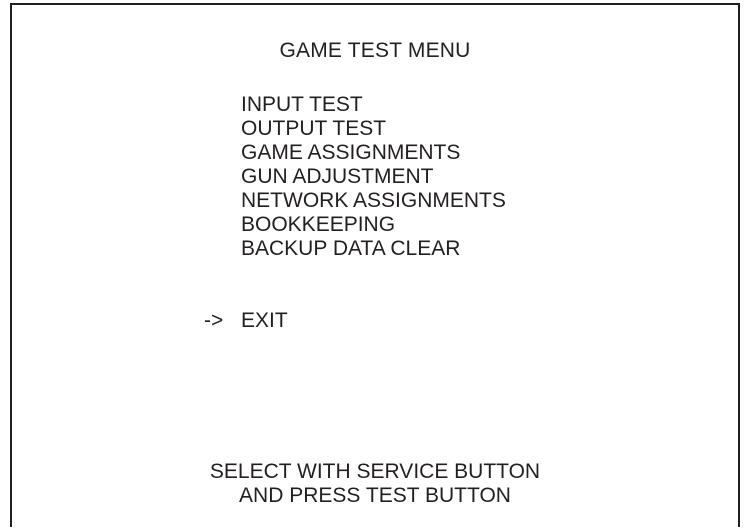  What do you see at coordinates (214, 320) in the screenshot?
I see `selection-cursor-icon: ->` at bounding box center [214, 320].